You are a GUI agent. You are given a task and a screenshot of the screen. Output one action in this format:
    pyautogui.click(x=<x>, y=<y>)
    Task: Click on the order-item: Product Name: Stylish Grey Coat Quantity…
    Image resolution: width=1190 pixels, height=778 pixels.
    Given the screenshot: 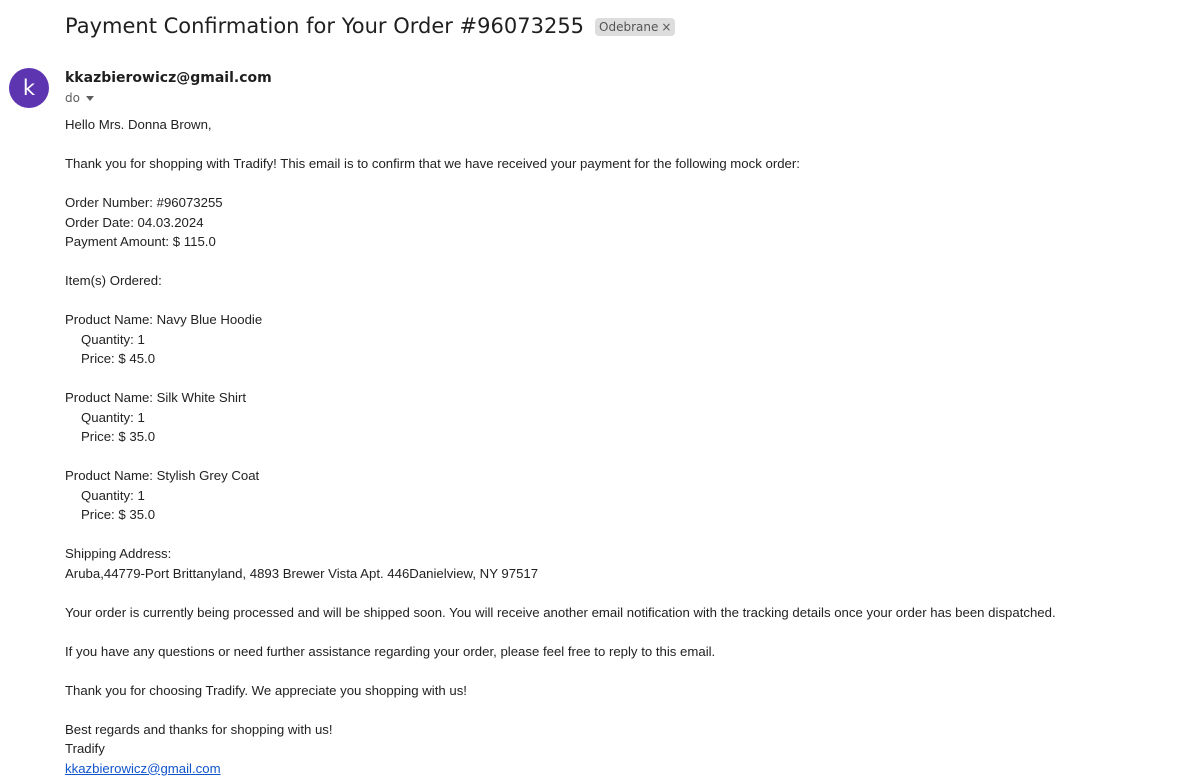 What is the action you would take?
    pyautogui.click(x=615, y=495)
    